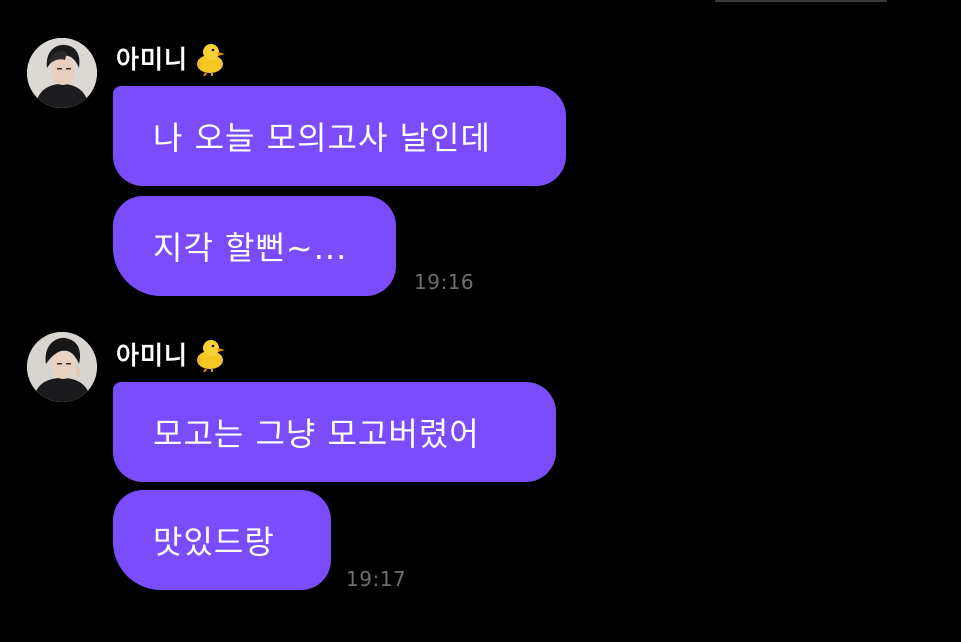  I want to click on message-bubble: 모고는 그냥 모고버렸어, so click(334, 432).